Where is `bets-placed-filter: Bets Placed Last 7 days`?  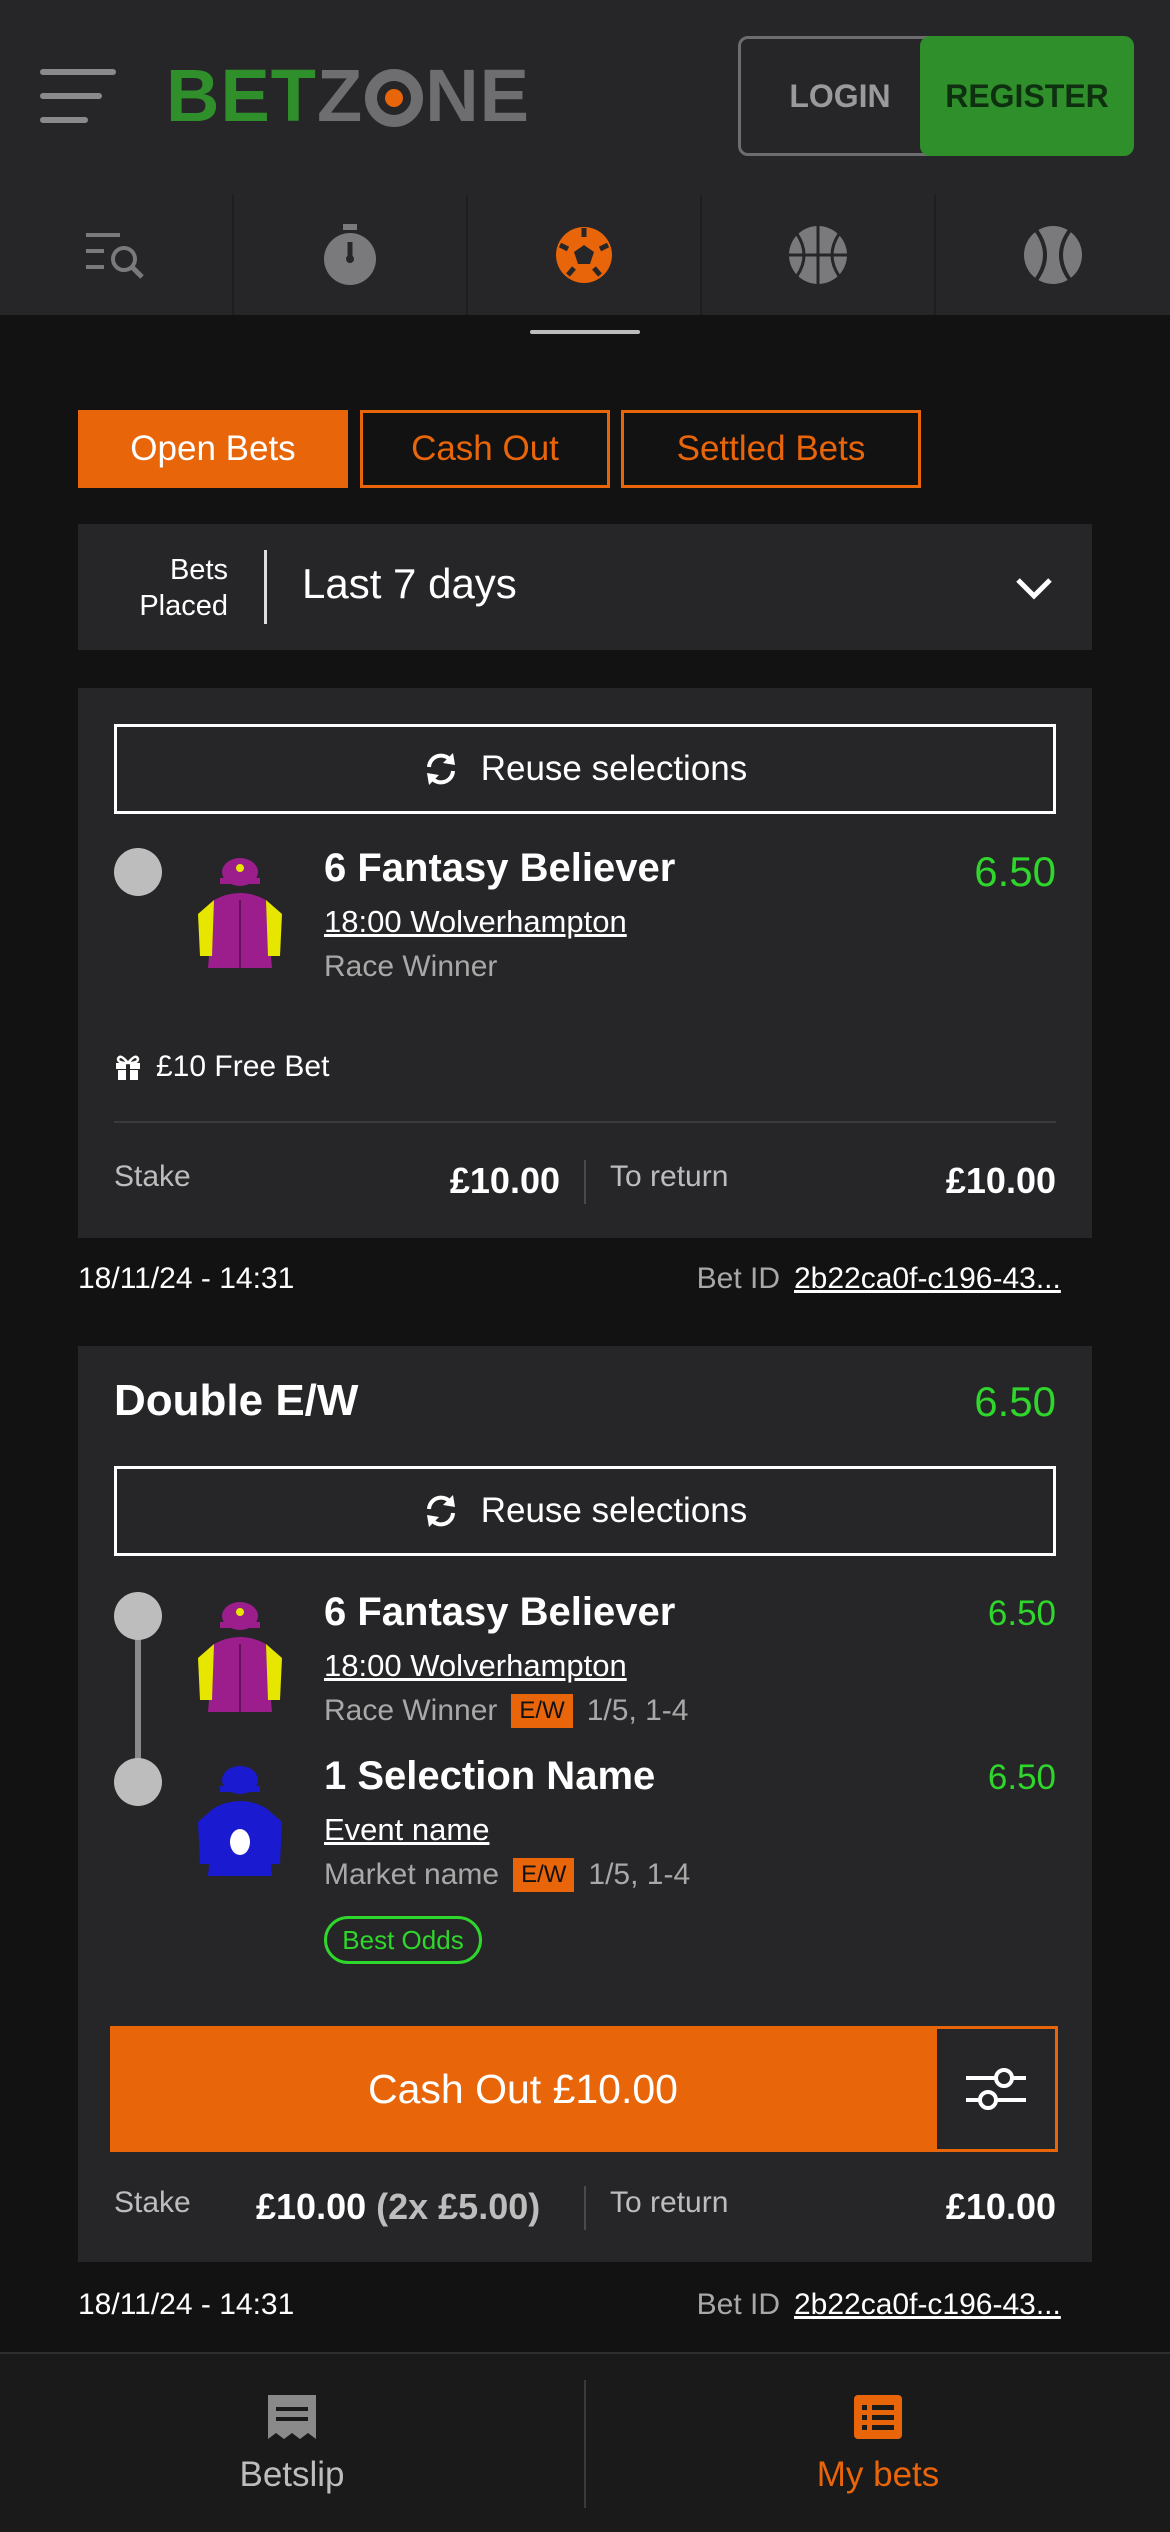 bets-placed-filter: Bets Placed Last 7 days is located at coordinates (585, 587).